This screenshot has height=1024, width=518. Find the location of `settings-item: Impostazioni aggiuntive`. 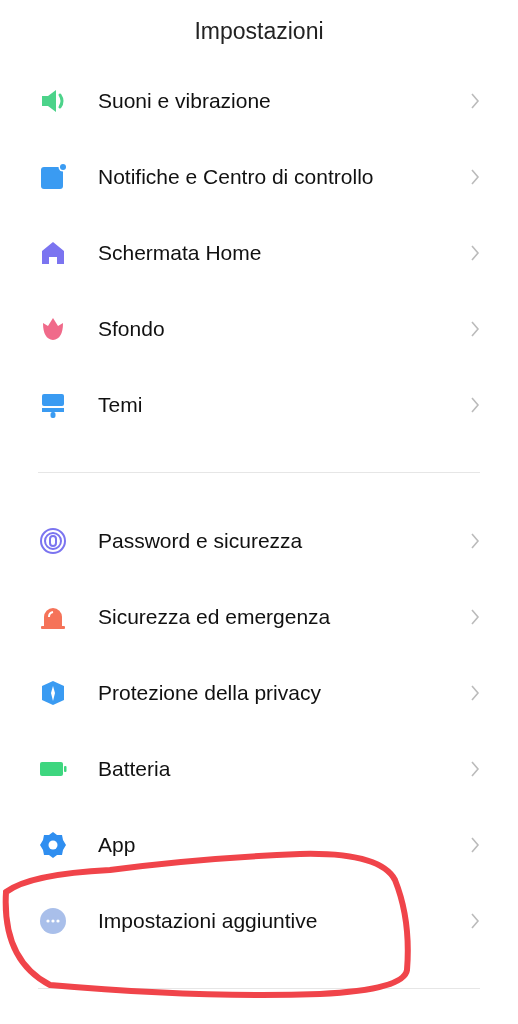

settings-item: Impostazioni aggiuntive is located at coordinates (259, 921).